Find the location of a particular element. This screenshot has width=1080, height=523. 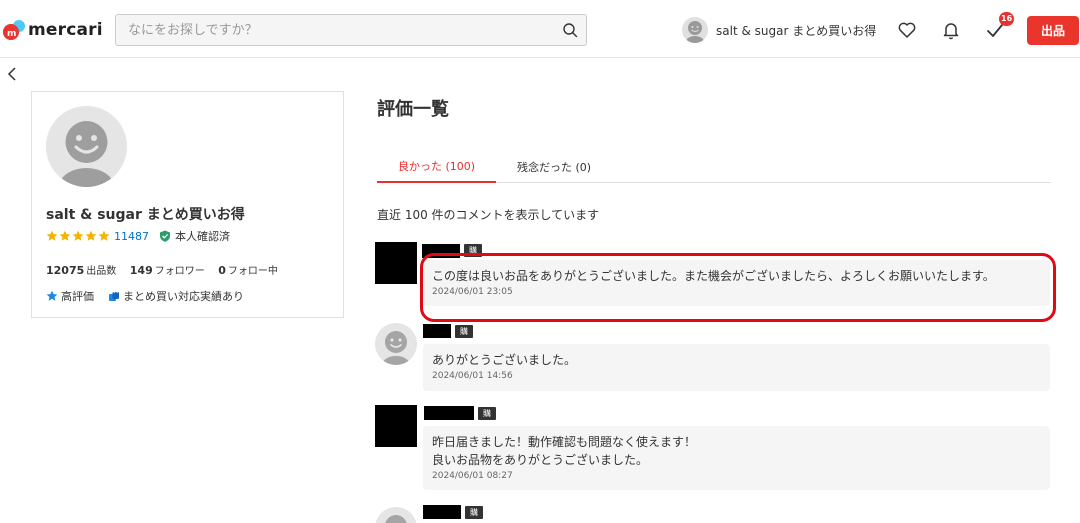

sell-button: 出品 is located at coordinates (1053, 30).